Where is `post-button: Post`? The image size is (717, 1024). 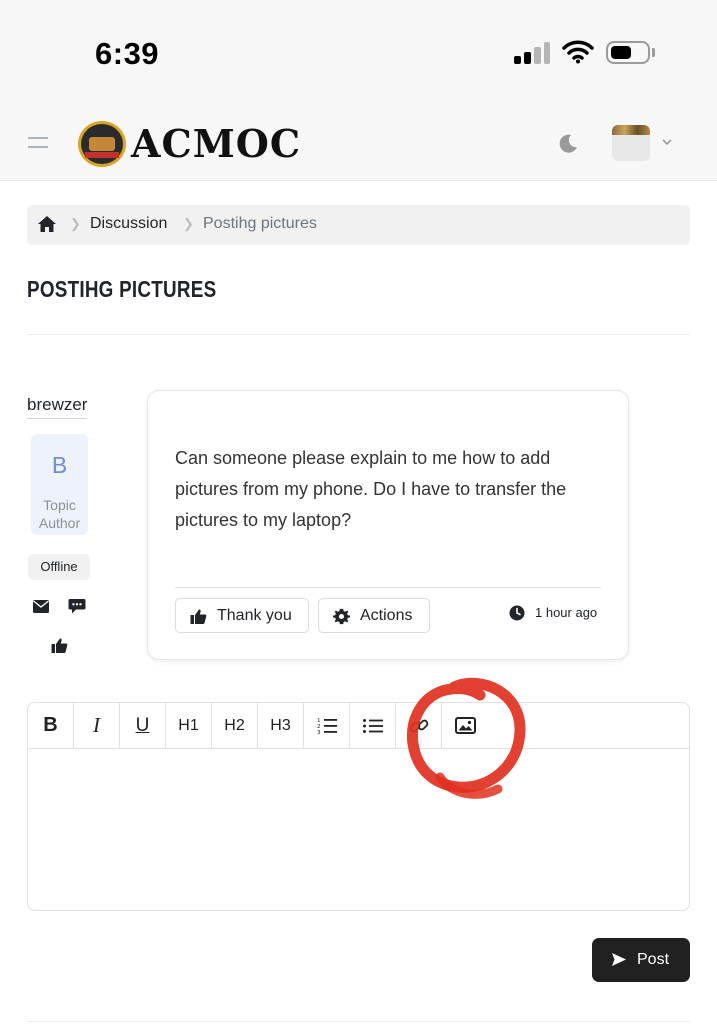
post-button: Post is located at coordinates (641, 960).